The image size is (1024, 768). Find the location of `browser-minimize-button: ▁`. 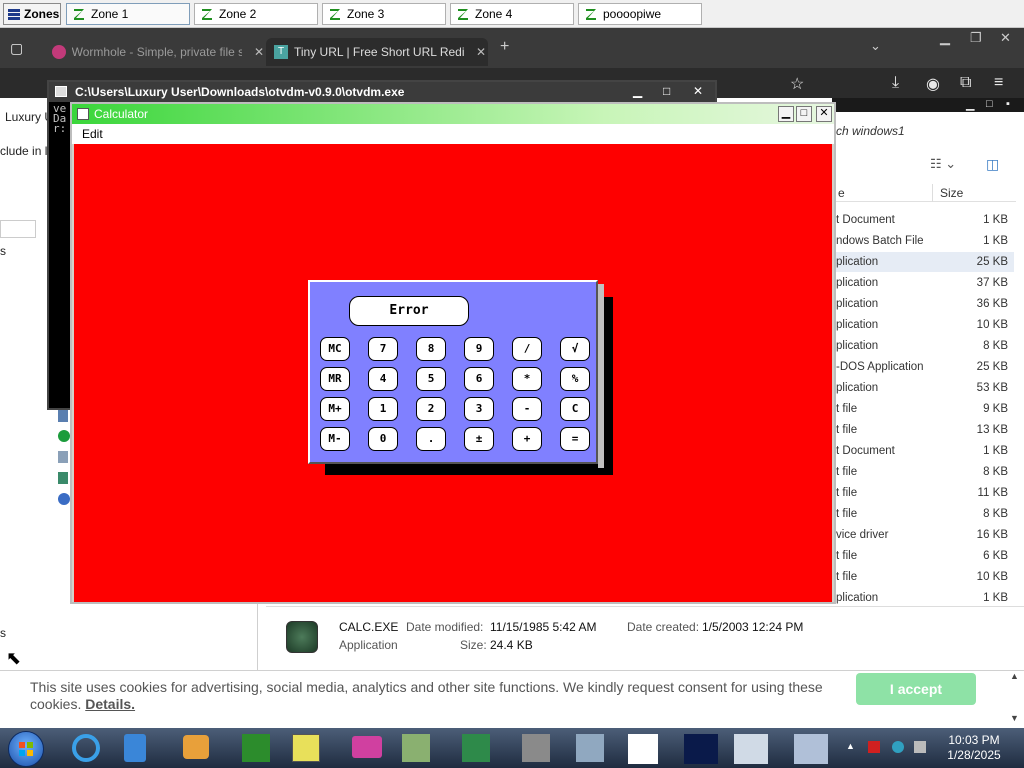

browser-minimize-button: ▁ is located at coordinates (945, 38).